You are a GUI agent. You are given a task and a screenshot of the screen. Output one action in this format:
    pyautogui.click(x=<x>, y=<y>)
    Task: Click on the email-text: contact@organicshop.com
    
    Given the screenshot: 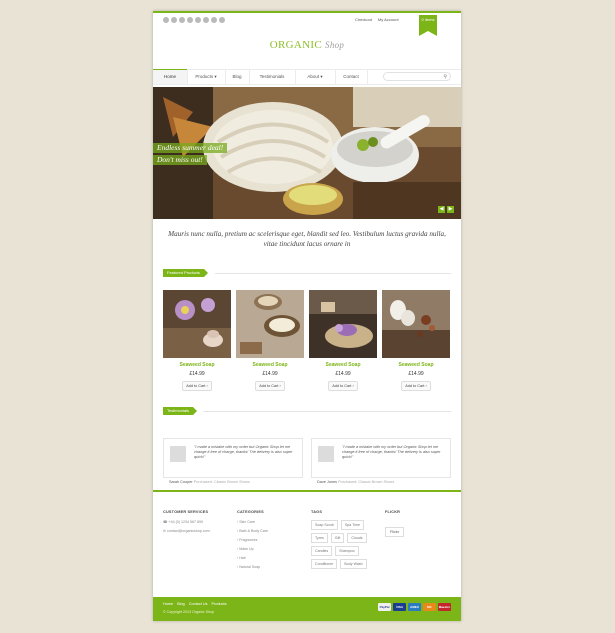 What is the action you would take?
    pyautogui.click(x=188, y=531)
    